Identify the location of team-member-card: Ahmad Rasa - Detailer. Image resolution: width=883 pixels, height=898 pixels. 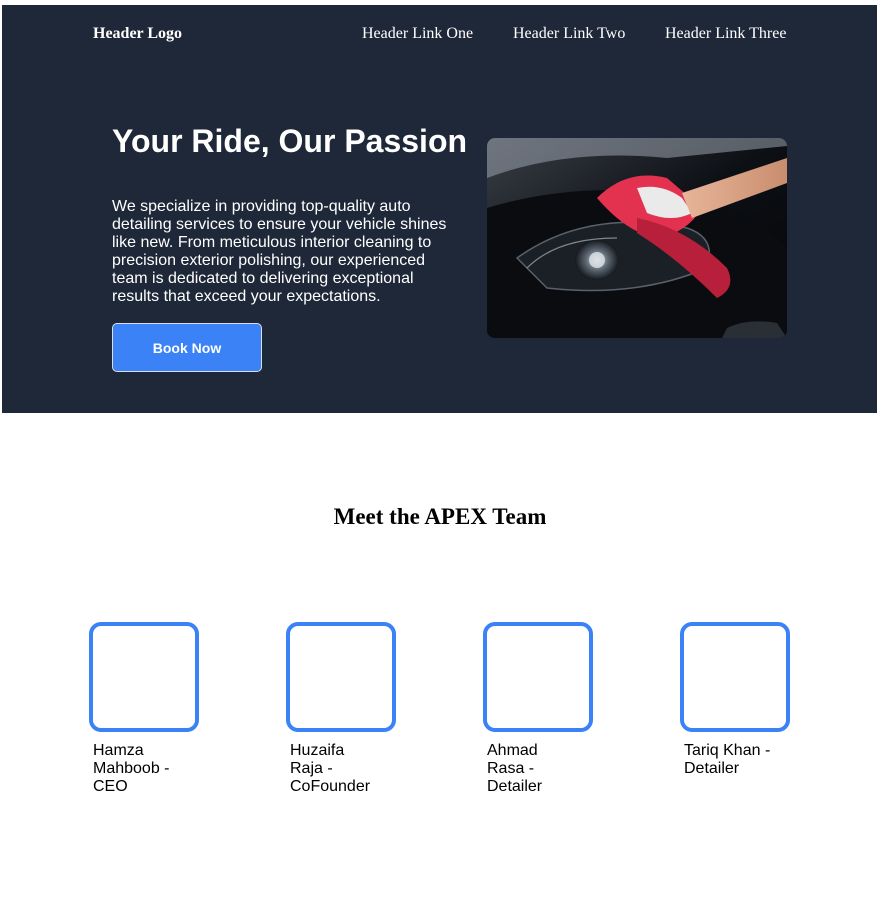
(538, 709).